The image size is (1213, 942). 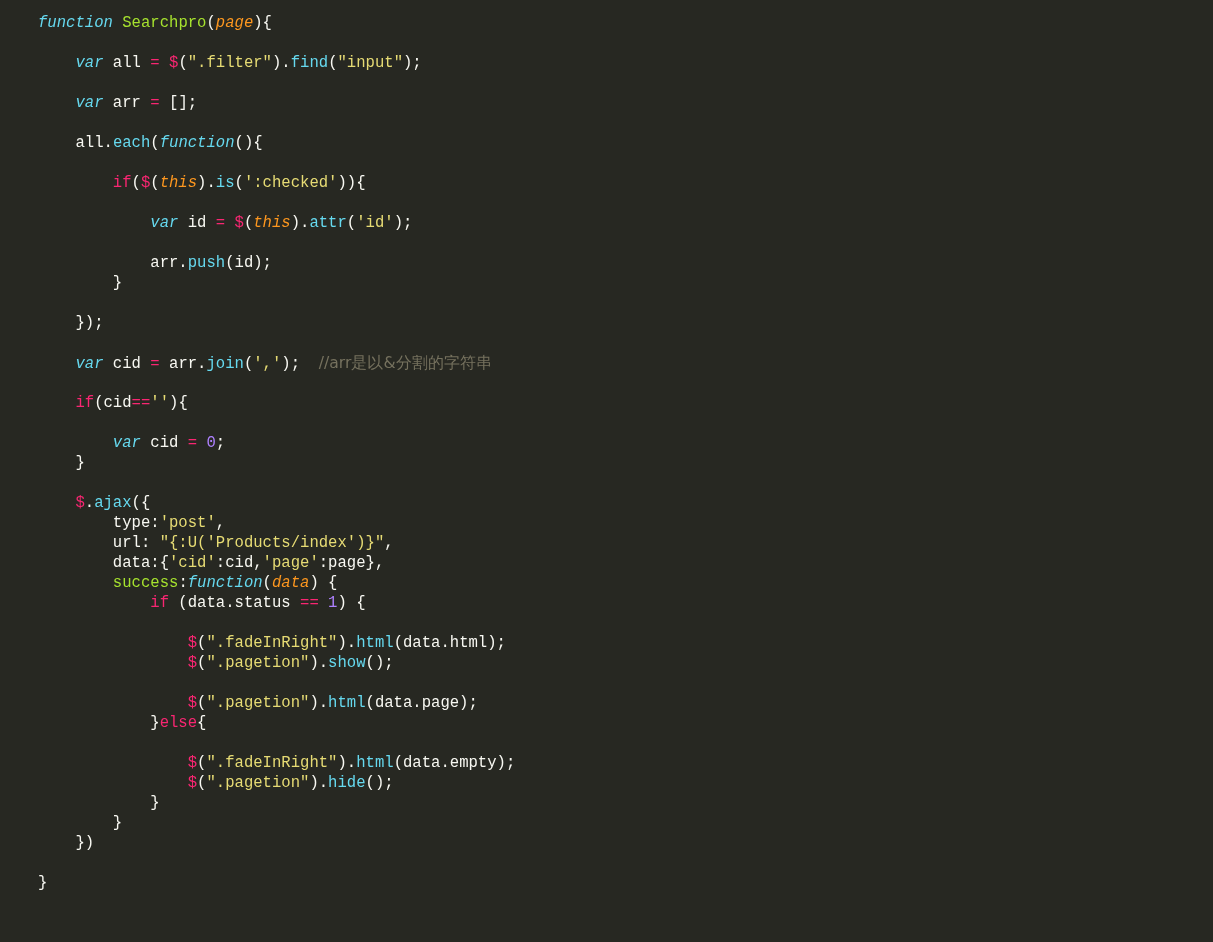 I want to click on code-line: type:'post',, so click(x=168, y=523).